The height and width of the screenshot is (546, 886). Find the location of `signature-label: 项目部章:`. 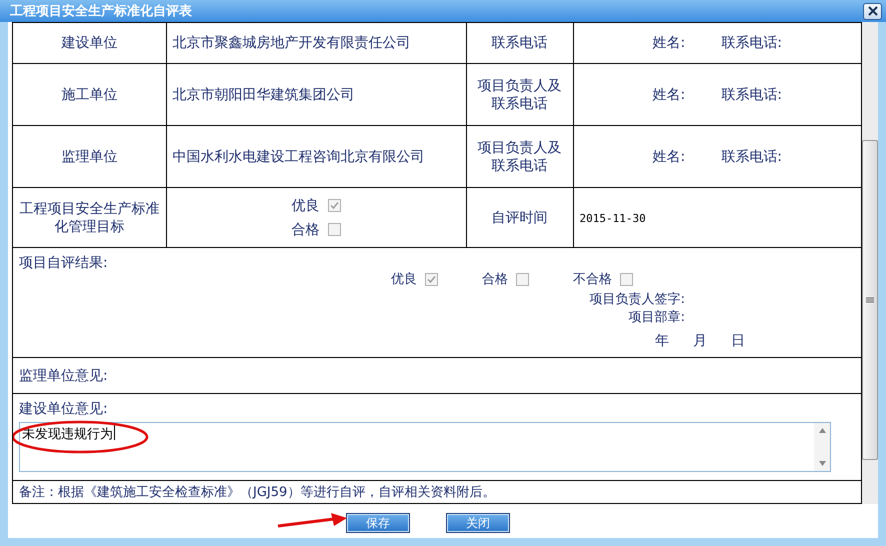

signature-label: 项目部章: is located at coordinates (656, 317).